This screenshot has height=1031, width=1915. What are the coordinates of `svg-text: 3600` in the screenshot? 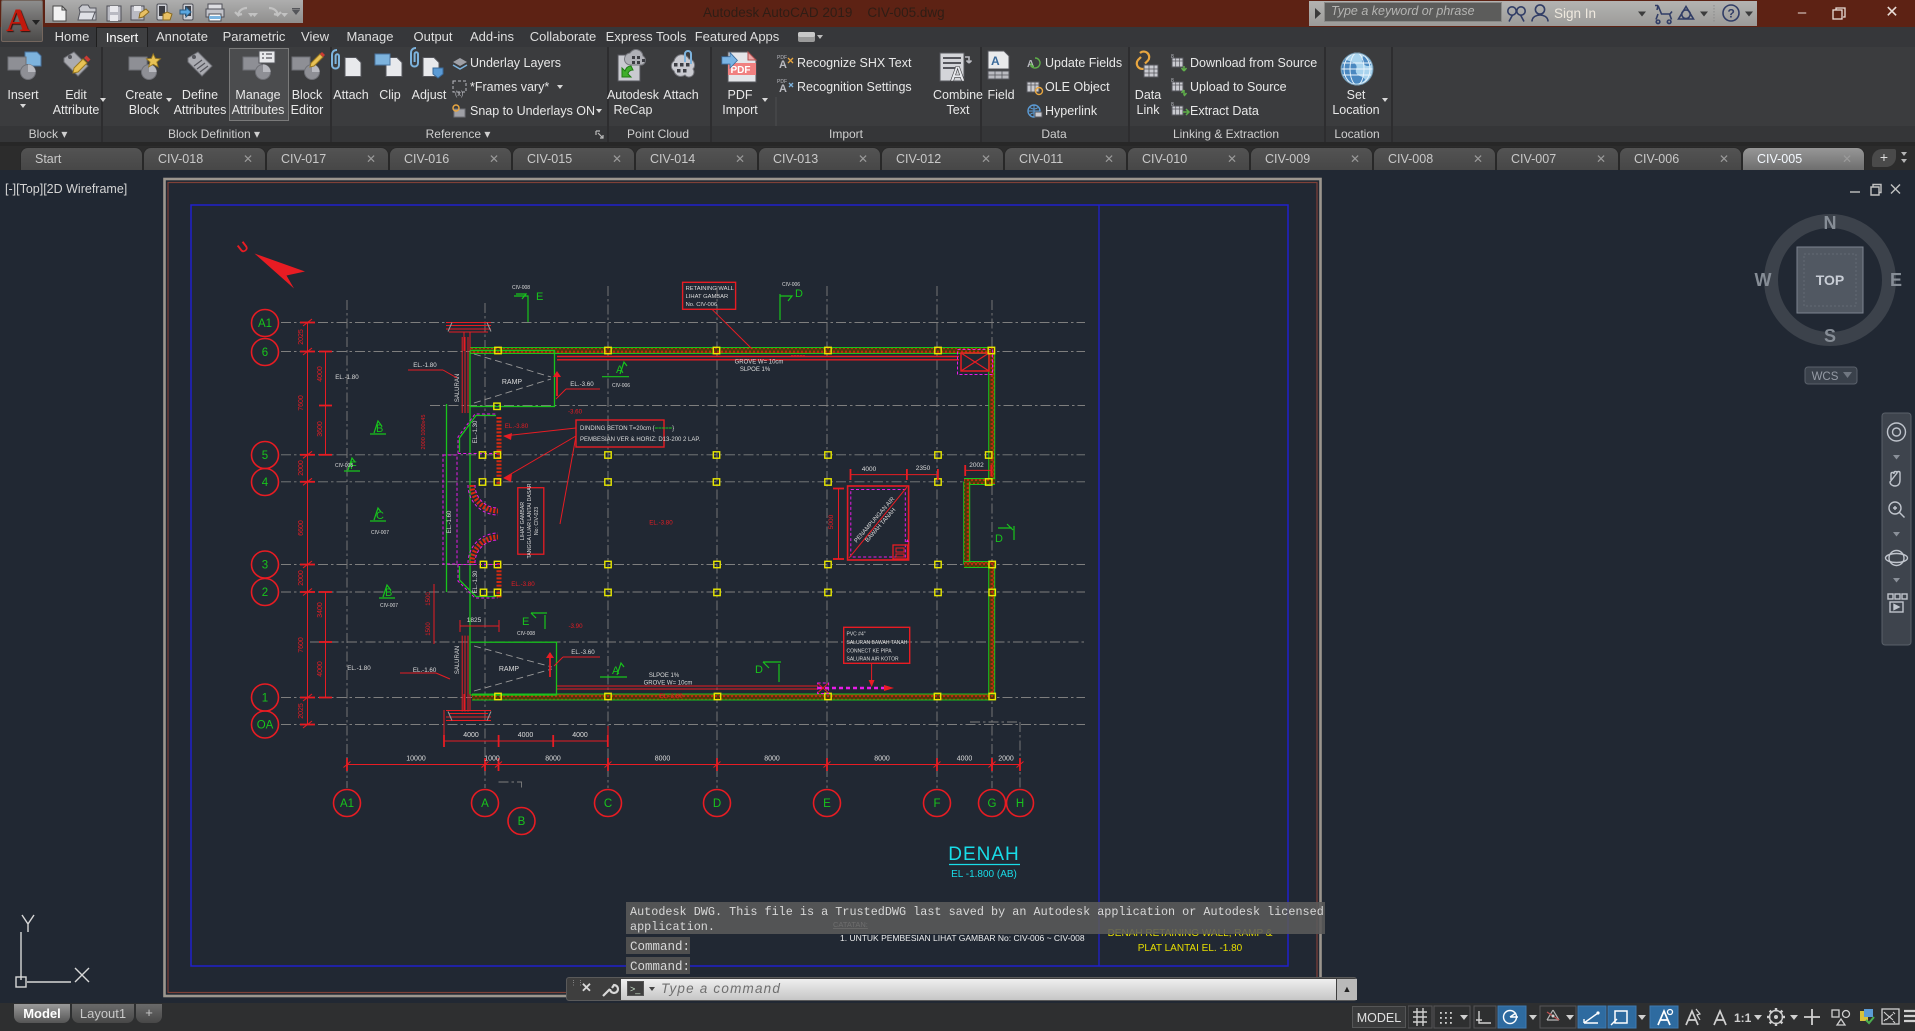 It's located at (320, 429).